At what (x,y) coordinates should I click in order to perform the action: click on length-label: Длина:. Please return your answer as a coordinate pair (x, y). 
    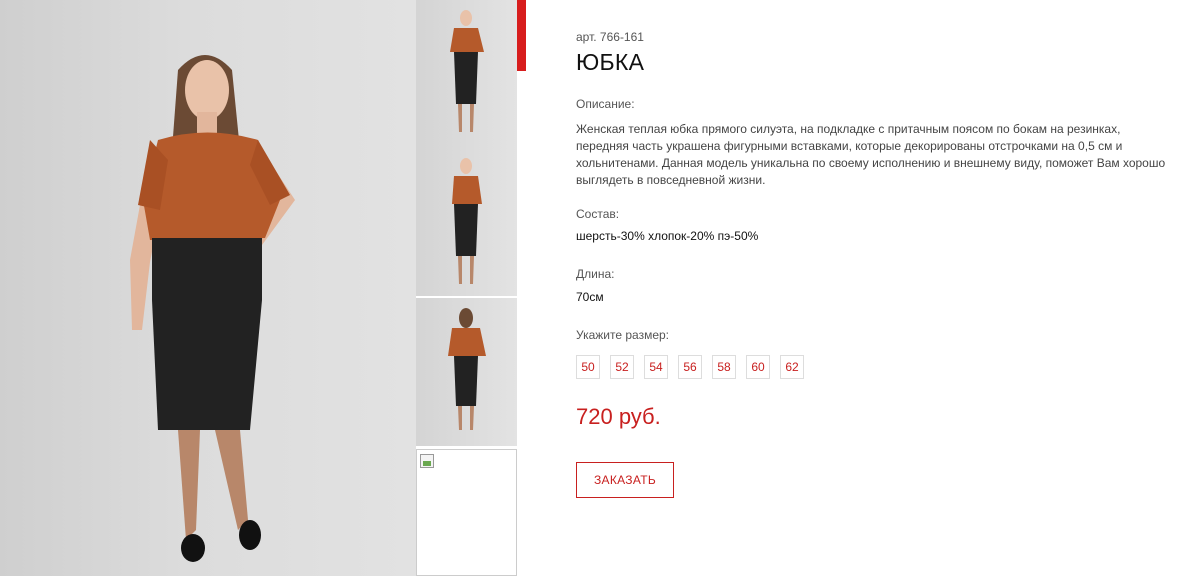
    Looking at the image, I should click on (595, 274).